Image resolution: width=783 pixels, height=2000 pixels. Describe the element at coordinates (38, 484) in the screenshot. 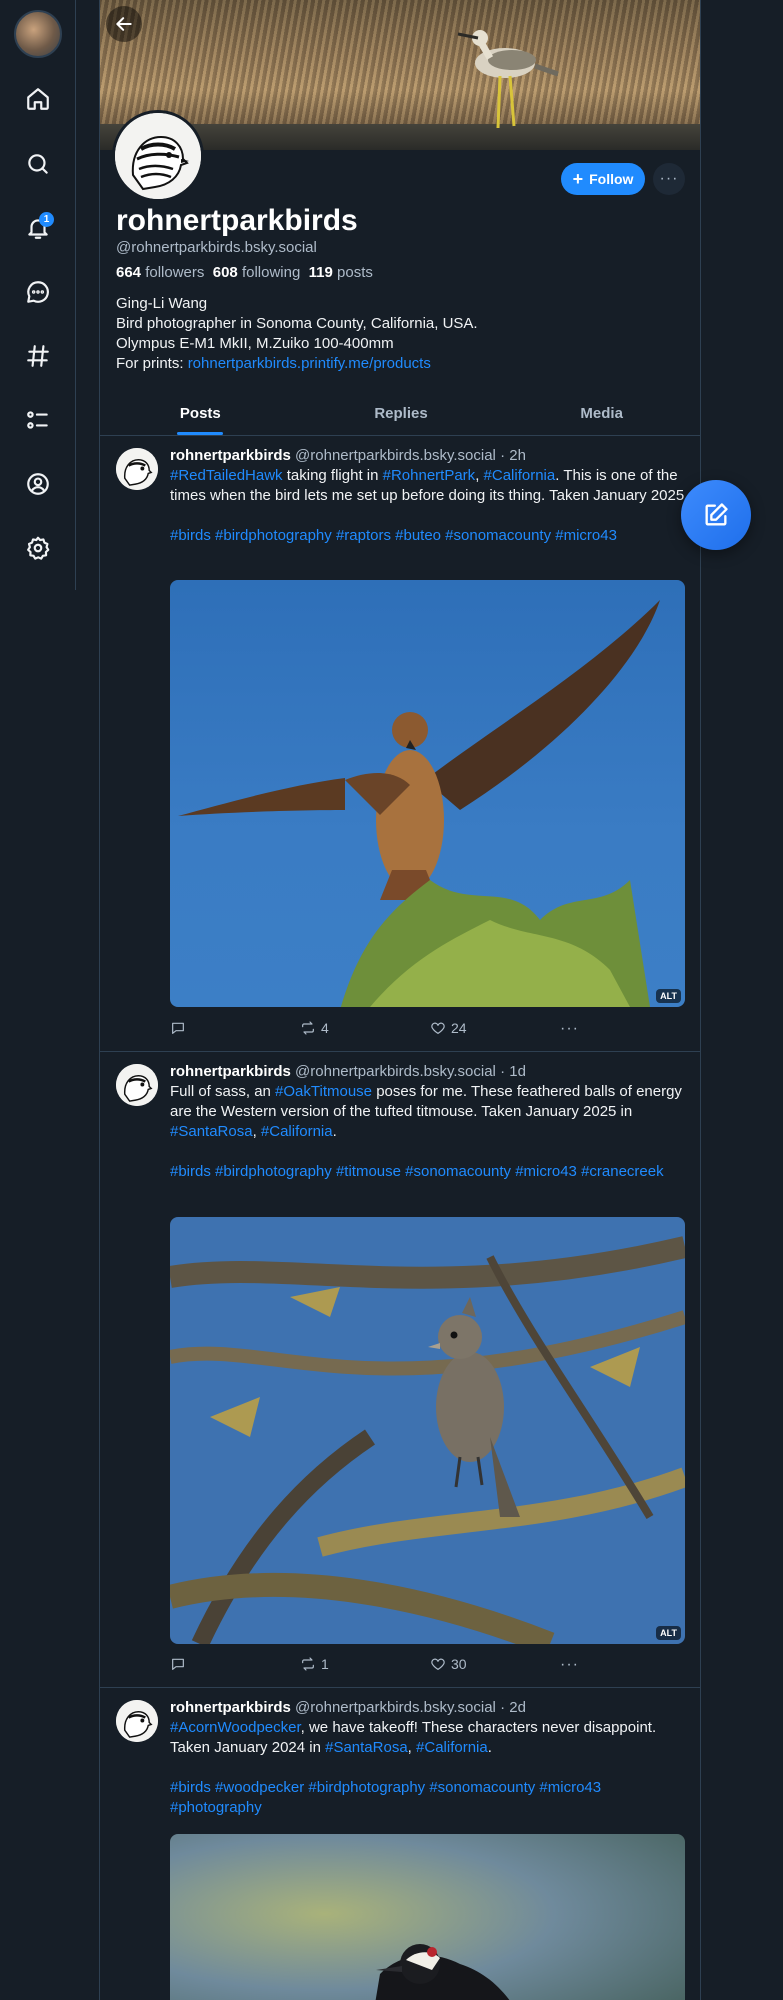

I see `profile-icon` at that location.